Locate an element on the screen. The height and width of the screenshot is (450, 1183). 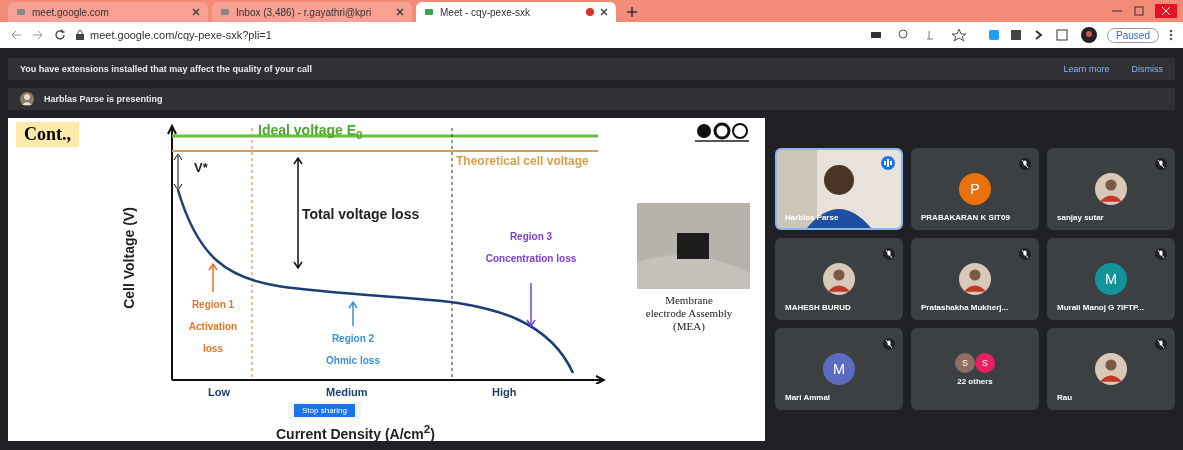
avatar-initial: P is located at coordinates (975, 189).